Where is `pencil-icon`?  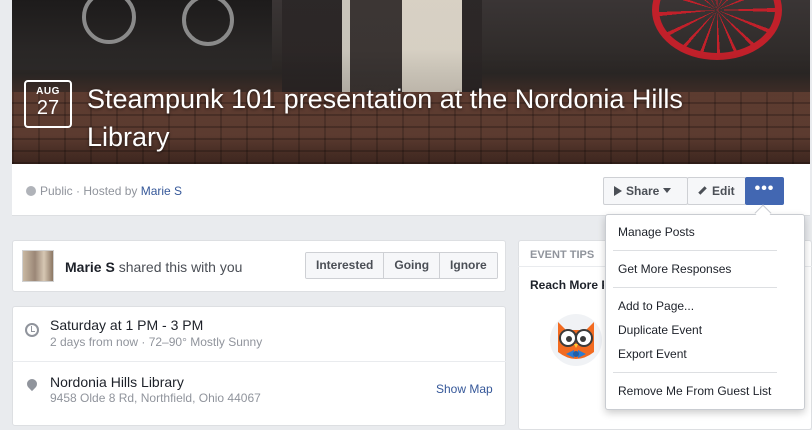
pencil-icon is located at coordinates (702, 190).